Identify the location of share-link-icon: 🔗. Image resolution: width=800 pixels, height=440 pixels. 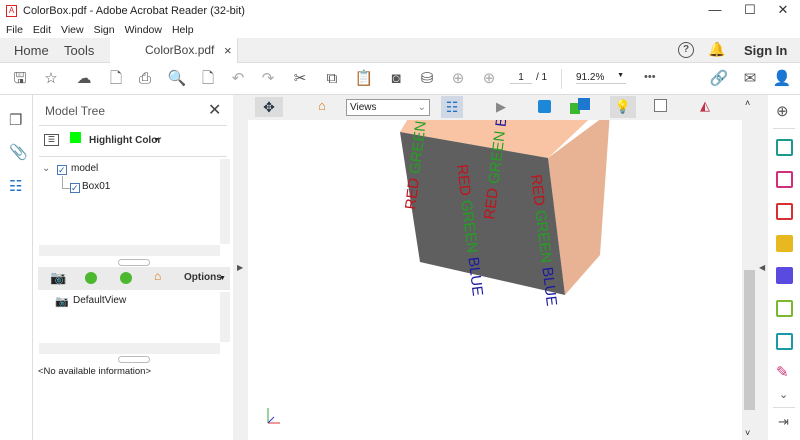
(719, 79).